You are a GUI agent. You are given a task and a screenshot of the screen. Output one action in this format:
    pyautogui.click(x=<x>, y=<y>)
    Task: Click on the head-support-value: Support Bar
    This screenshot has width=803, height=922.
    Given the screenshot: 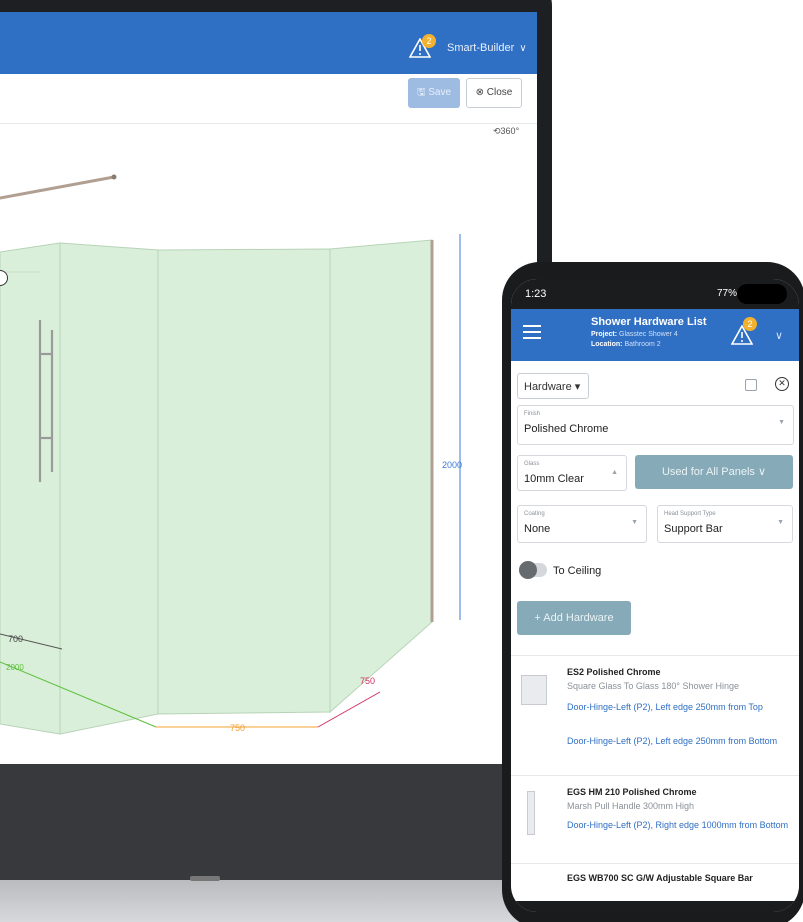 What is the action you would take?
    pyautogui.click(x=693, y=529)
    